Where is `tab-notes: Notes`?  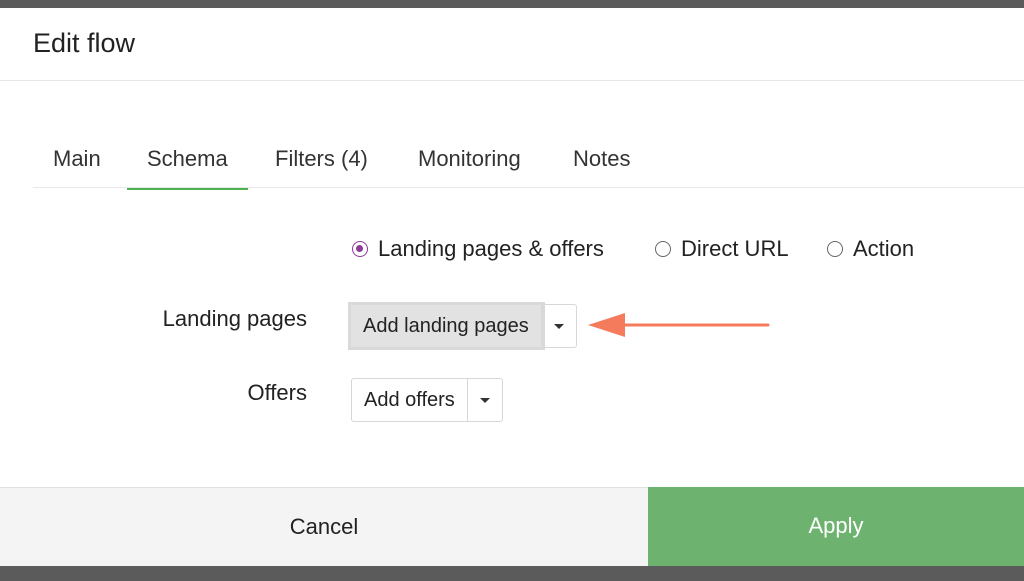 tab-notes: Notes is located at coordinates (601, 167).